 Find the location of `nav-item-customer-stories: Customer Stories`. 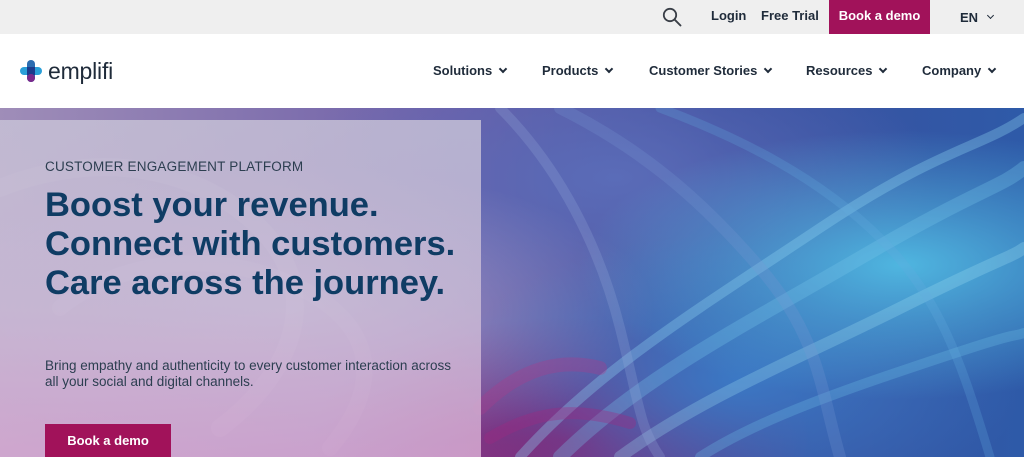

nav-item-customer-stories: Customer Stories is located at coordinates (711, 71).